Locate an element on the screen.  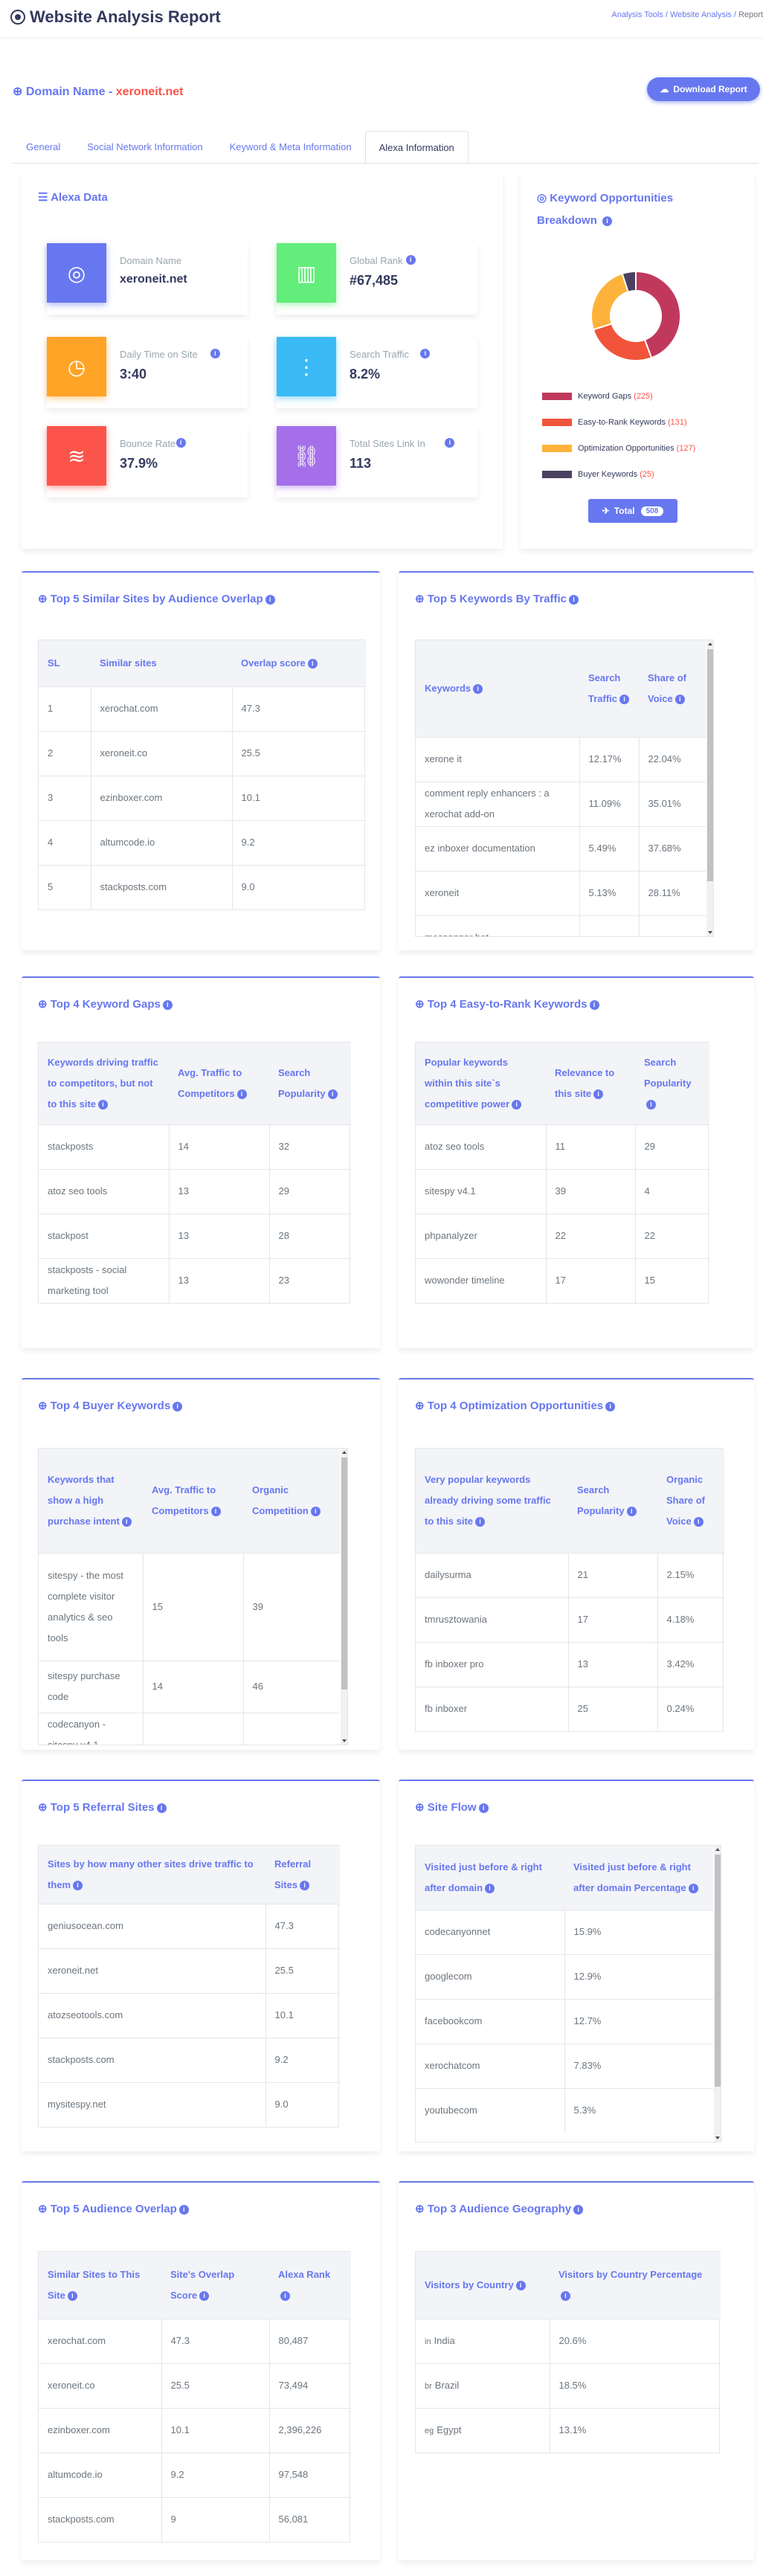
breadcrumb-analysis-tools: Analysis Tools is located at coordinates (637, 14).